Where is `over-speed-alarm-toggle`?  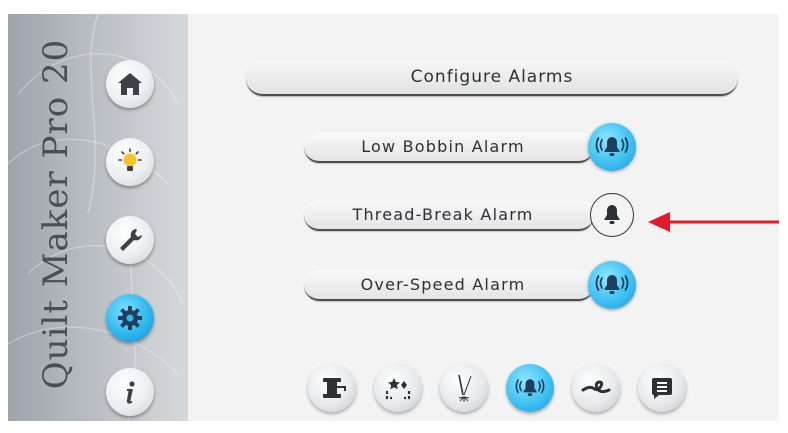
over-speed-alarm-toggle is located at coordinates (612, 285).